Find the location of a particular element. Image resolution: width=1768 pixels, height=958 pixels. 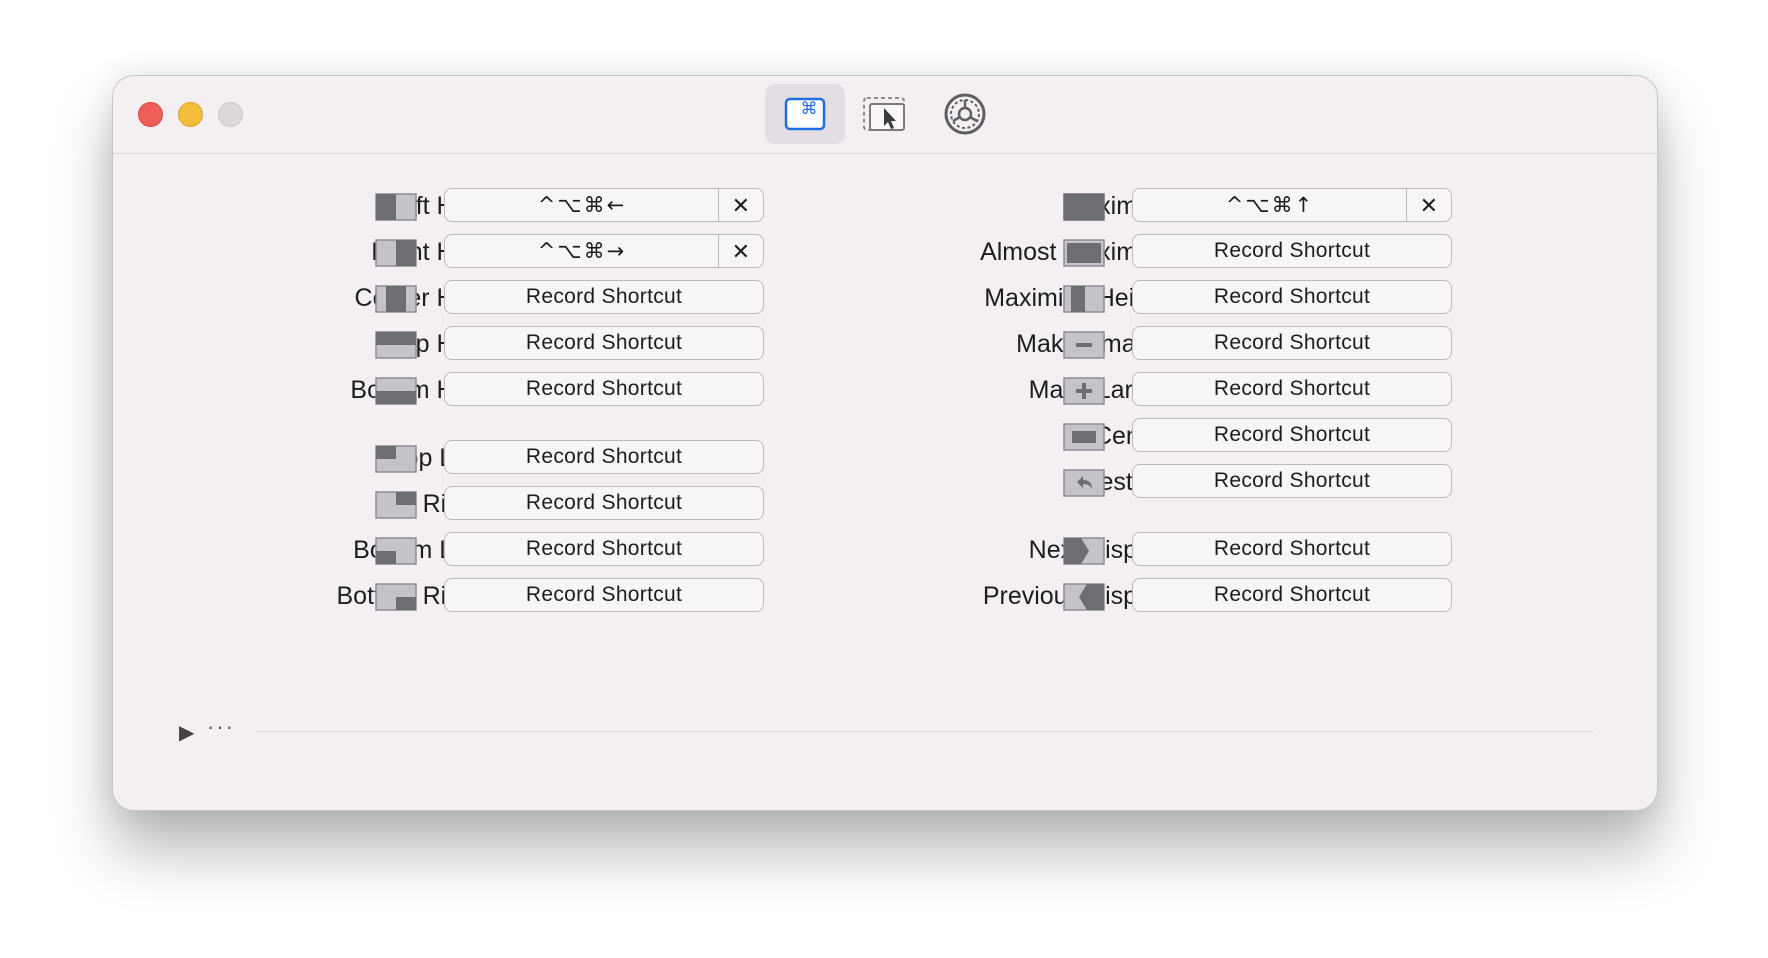

bottom-half-shortcut-button: Record Shortcut is located at coordinates (604, 389).